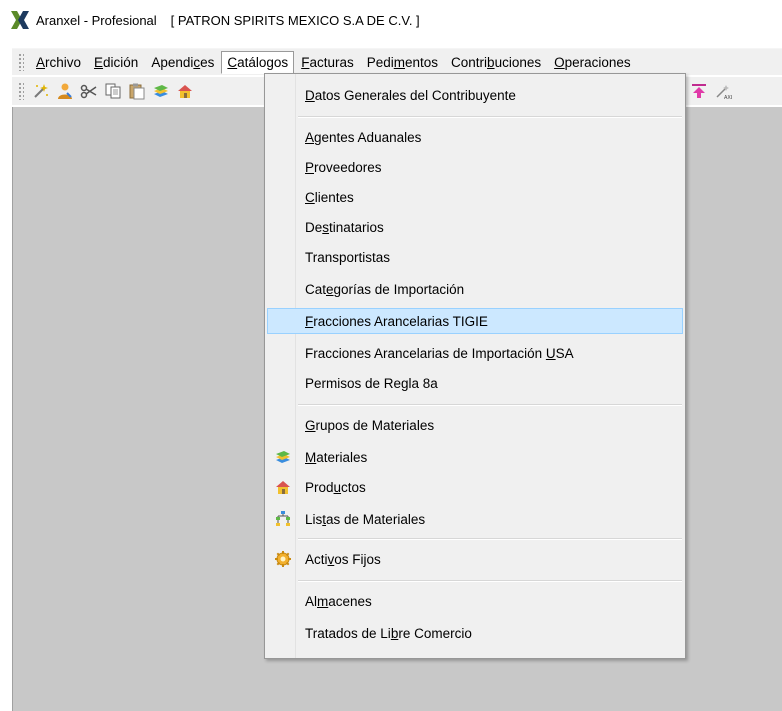  I want to click on paste-icon, so click(137, 91).